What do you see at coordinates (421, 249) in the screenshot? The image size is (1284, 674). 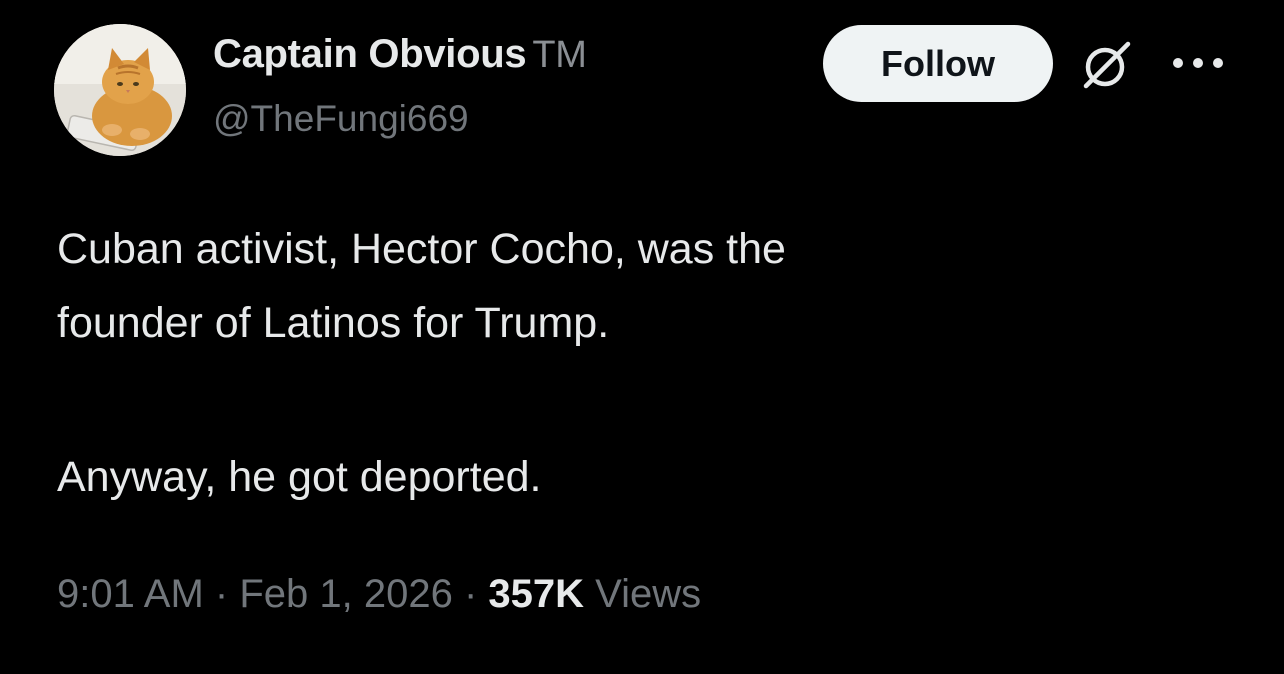 I see `tweet-line-1: Cuban activist, Hector Cocho, was the` at bounding box center [421, 249].